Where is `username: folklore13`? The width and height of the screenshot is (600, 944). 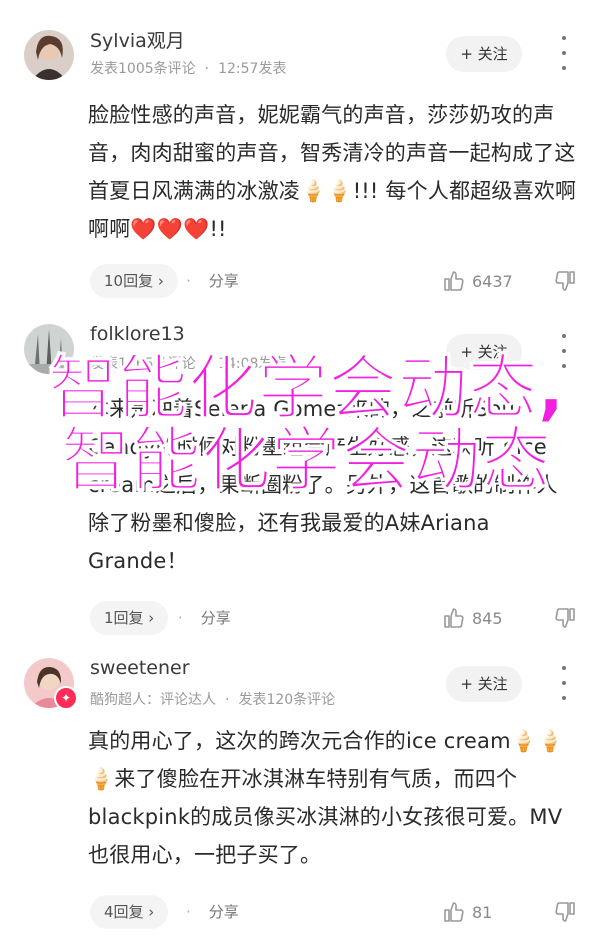 username: folklore13 is located at coordinates (137, 334).